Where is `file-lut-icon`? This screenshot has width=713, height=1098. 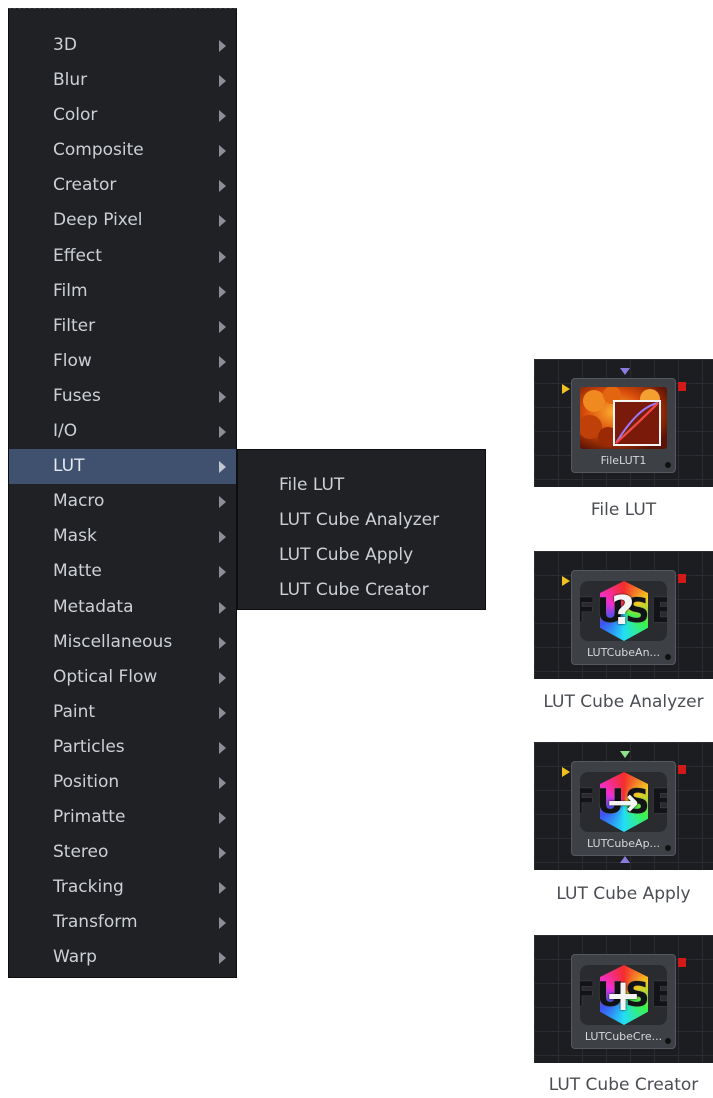
file-lut-icon is located at coordinates (622, 417).